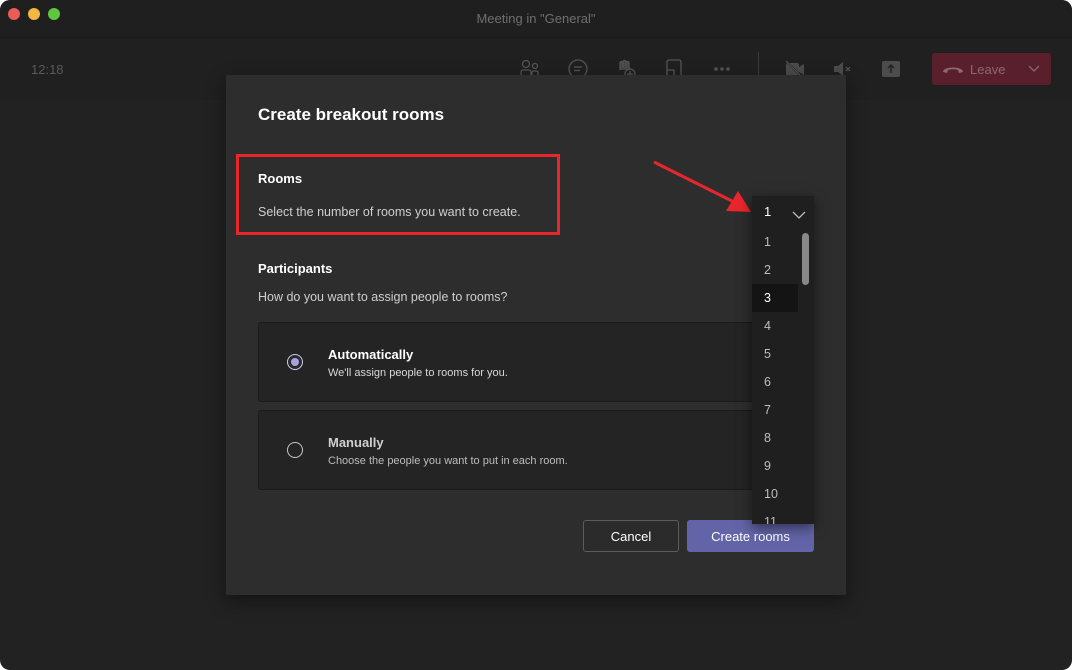 The image size is (1072, 670). What do you see at coordinates (750, 536) in the screenshot?
I see `create-rooms-button: Create rooms` at bounding box center [750, 536].